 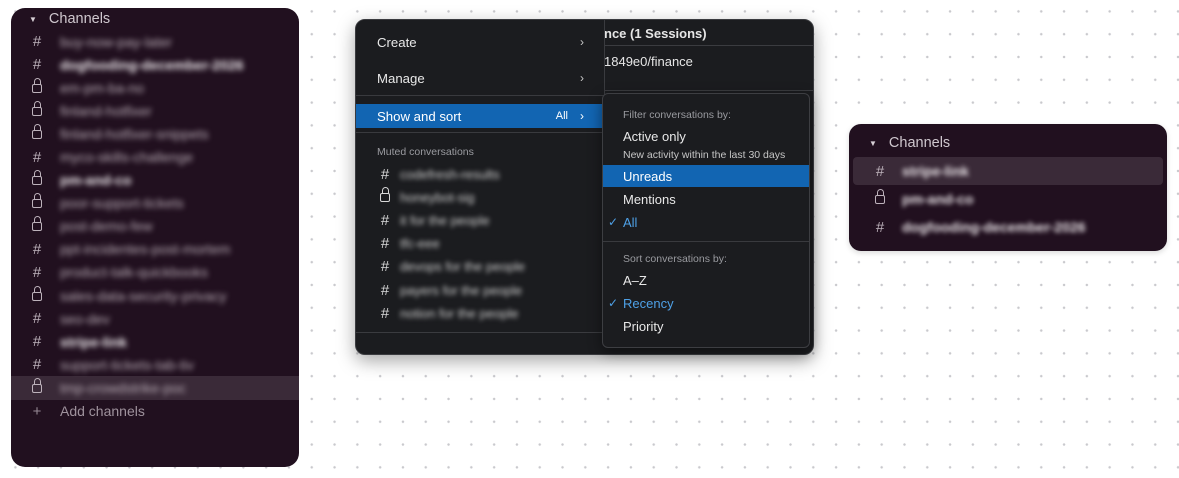 What do you see at coordinates (648, 61) in the screenshot?
I see `window-path: 1849e0/finance` at bounding box center [648, 61].